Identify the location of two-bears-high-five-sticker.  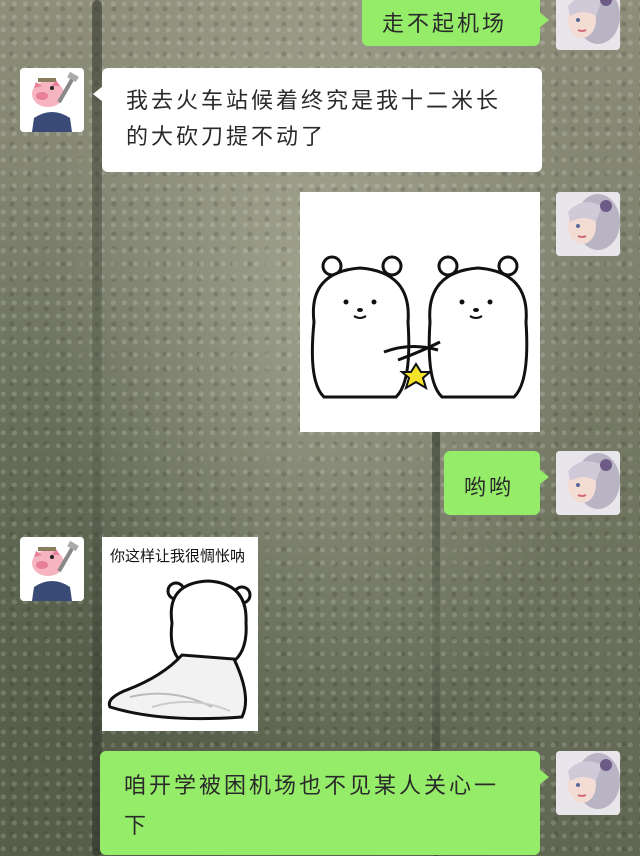
(420, 312).